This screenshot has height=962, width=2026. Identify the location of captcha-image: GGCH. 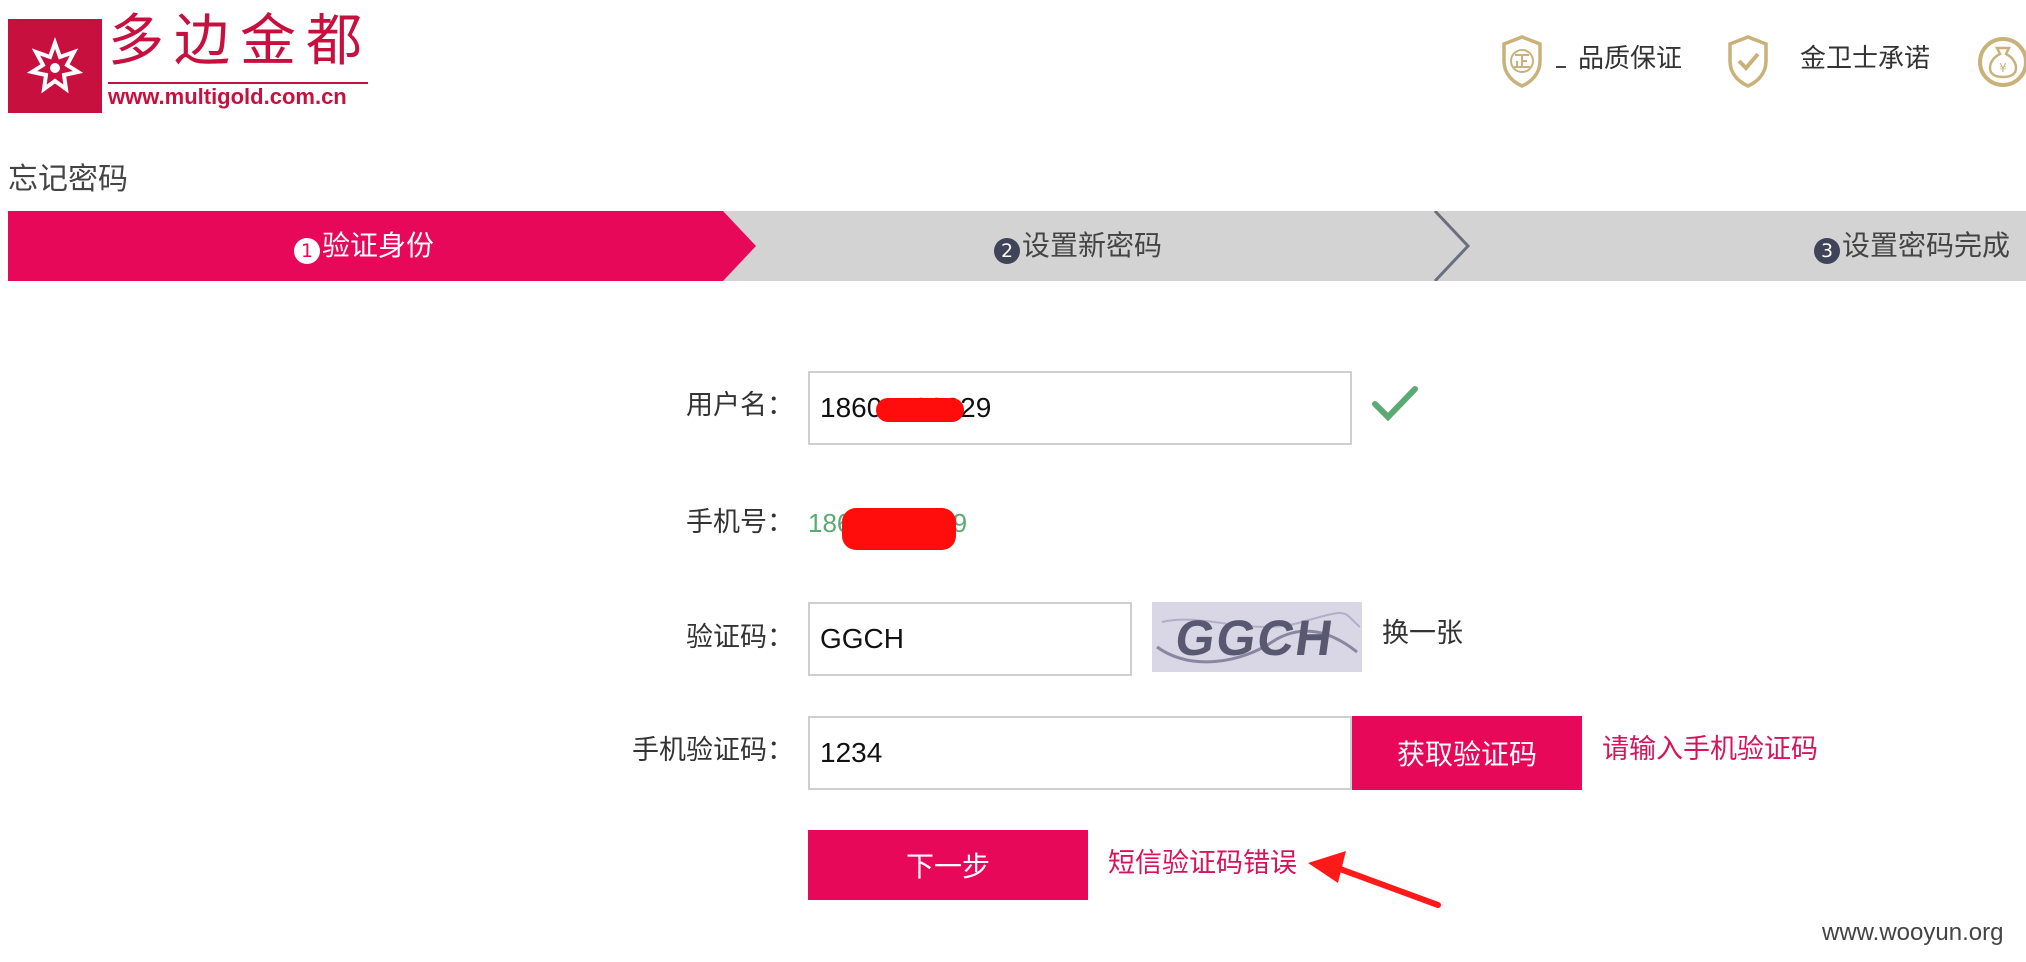
(1257, 637).